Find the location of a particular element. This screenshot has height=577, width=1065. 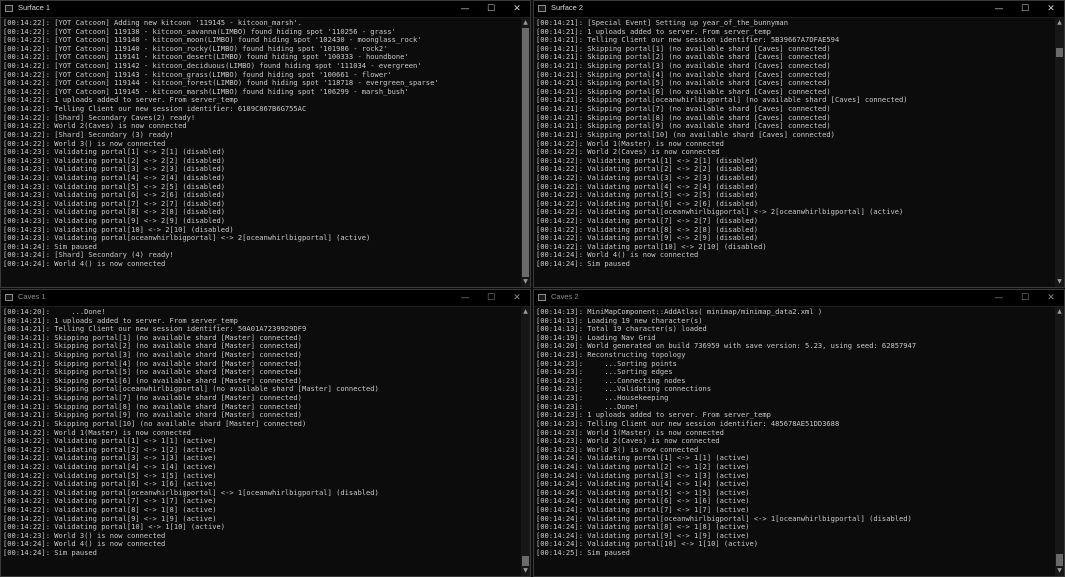

window-title: Caves 1 is located at coordinates (32, 296).